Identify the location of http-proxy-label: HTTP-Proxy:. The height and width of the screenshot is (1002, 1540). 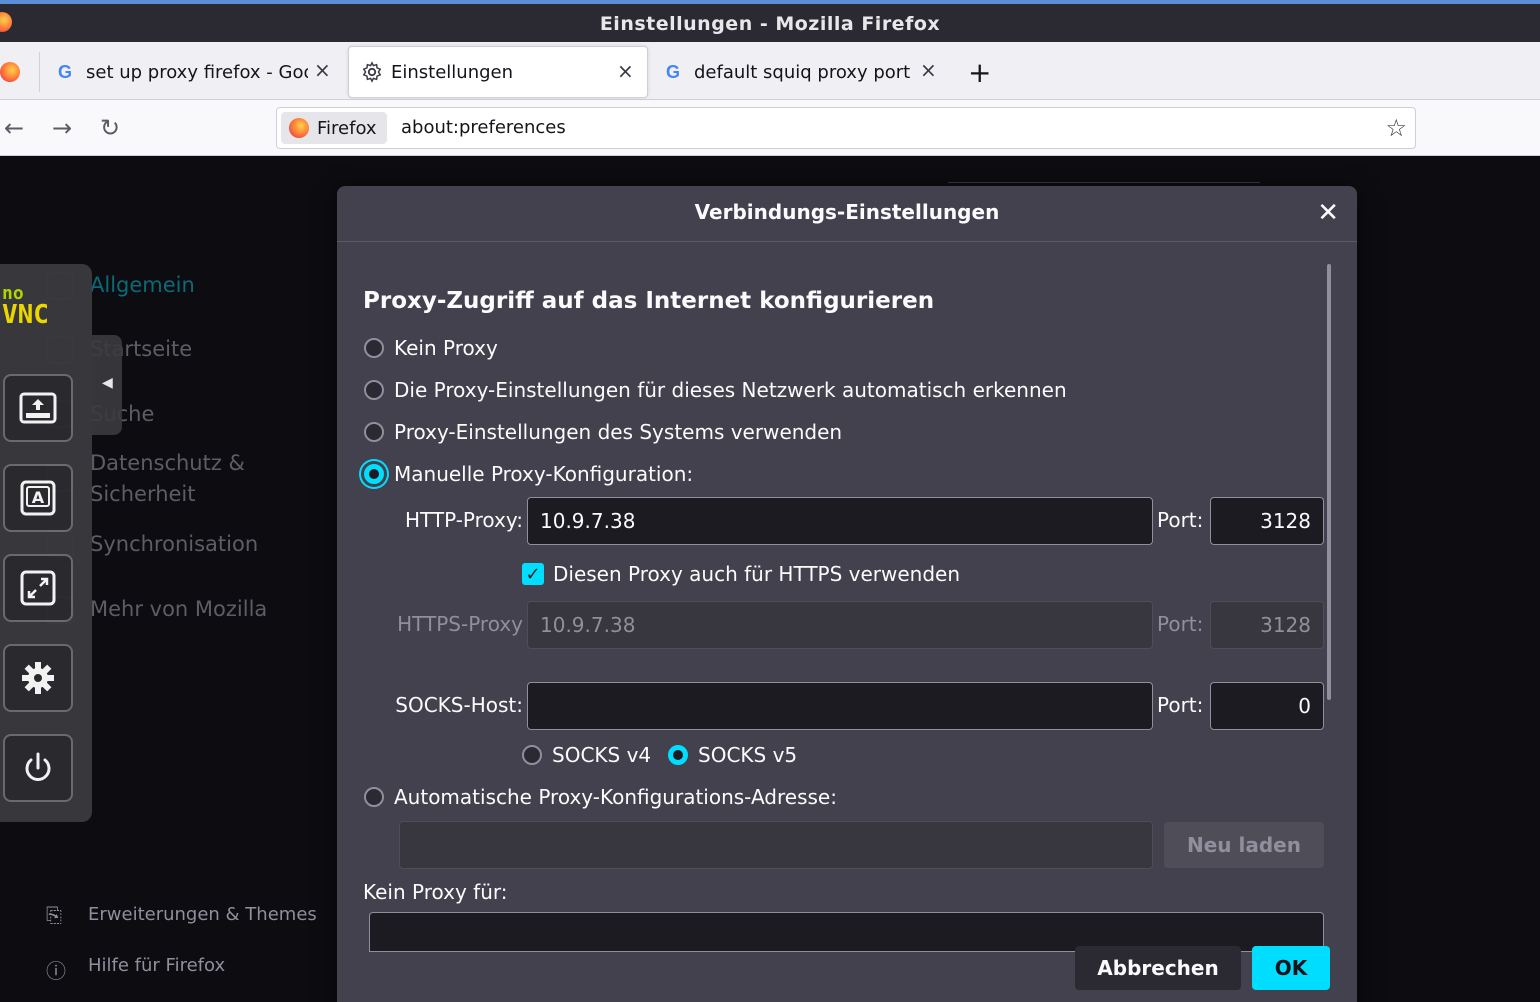
(463, 520).